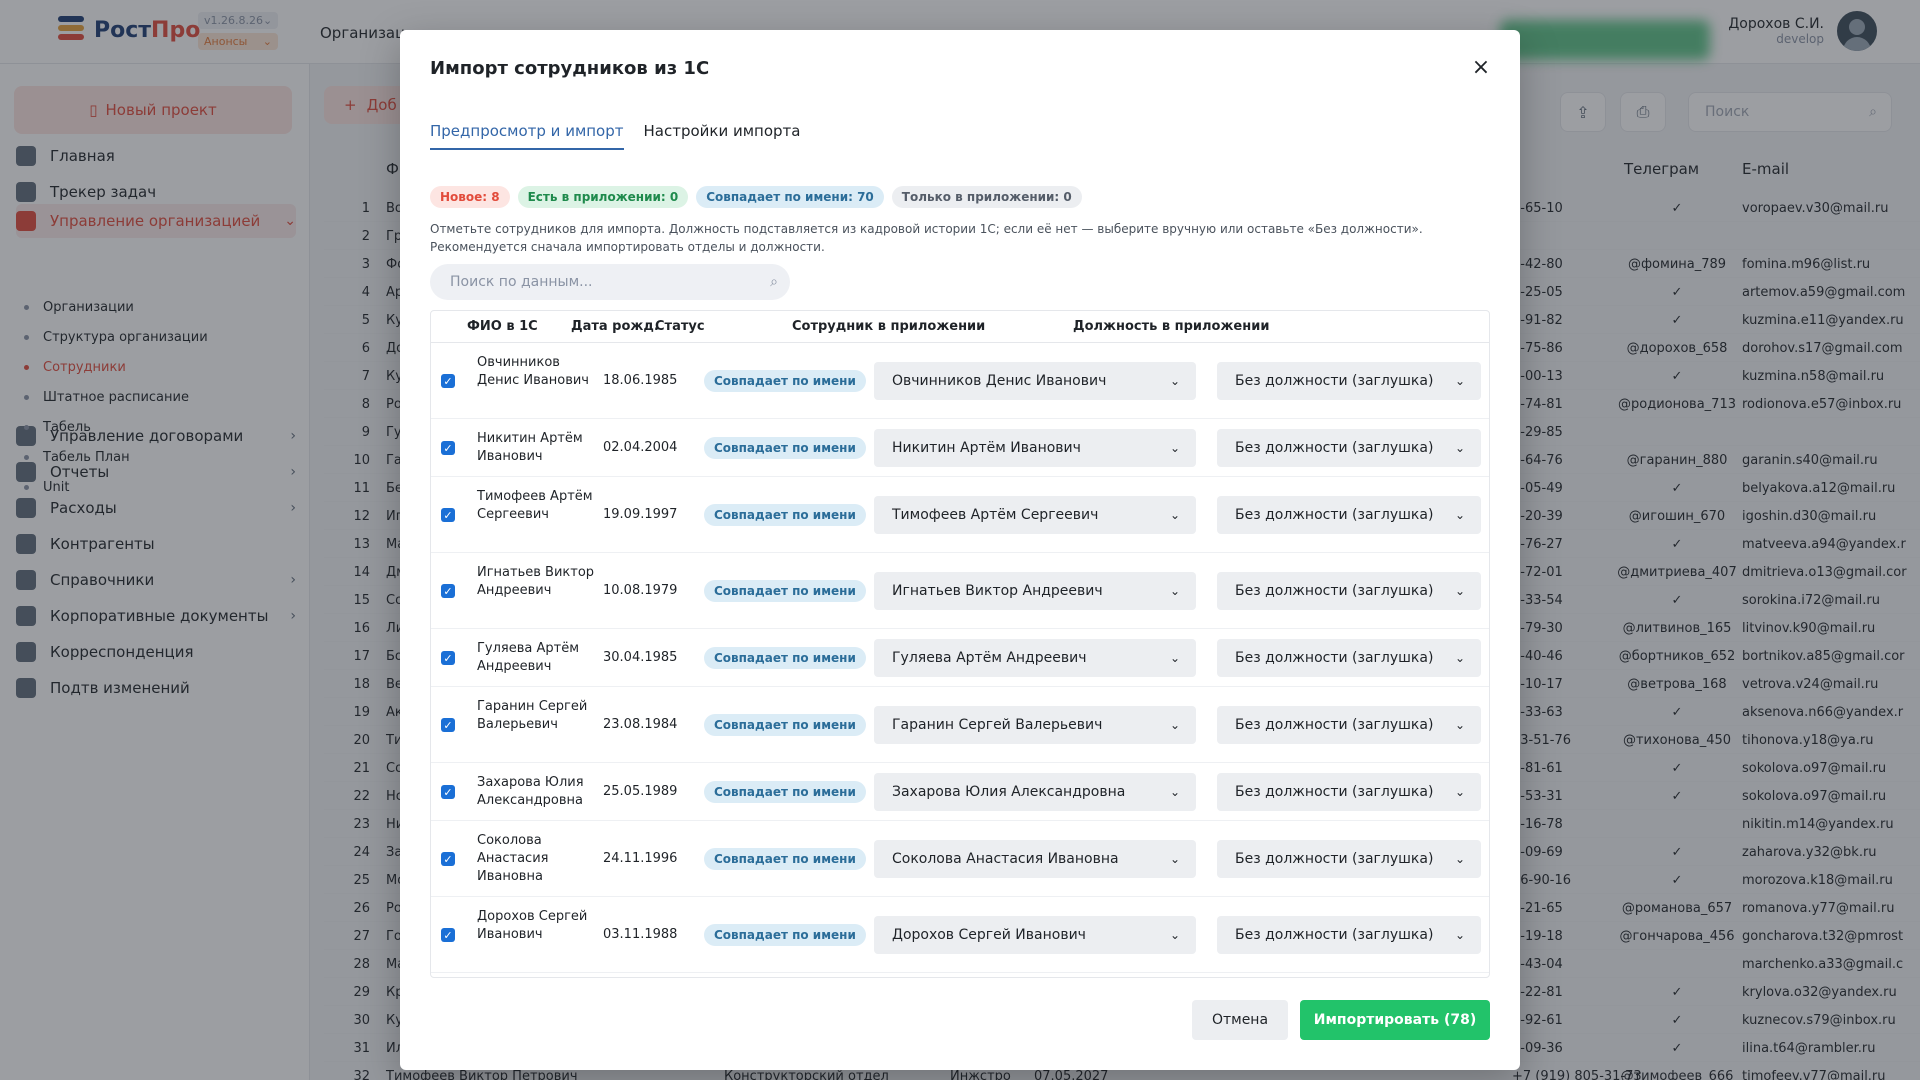  I want to click on badge-in-app: Есть в приложении: 0, so click(603, 197).